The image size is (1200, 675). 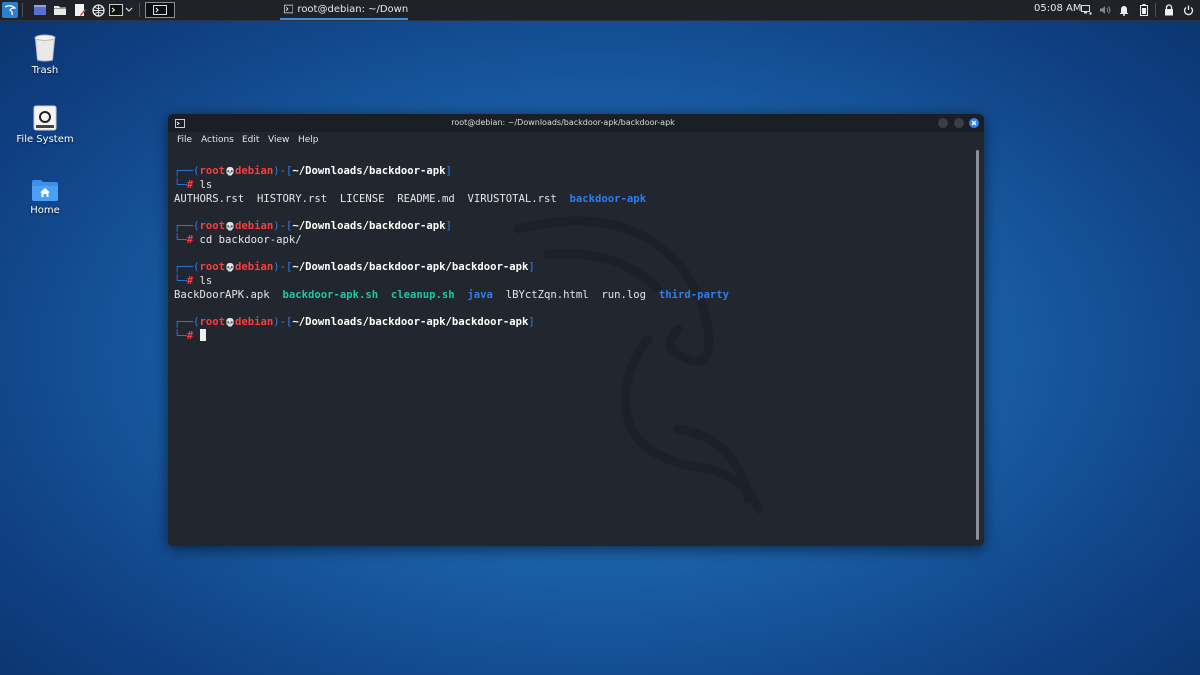 What do you see at coordinates (943, 123) in the screenshot?
I see `minimize-button` at bounding box center [943, 123].